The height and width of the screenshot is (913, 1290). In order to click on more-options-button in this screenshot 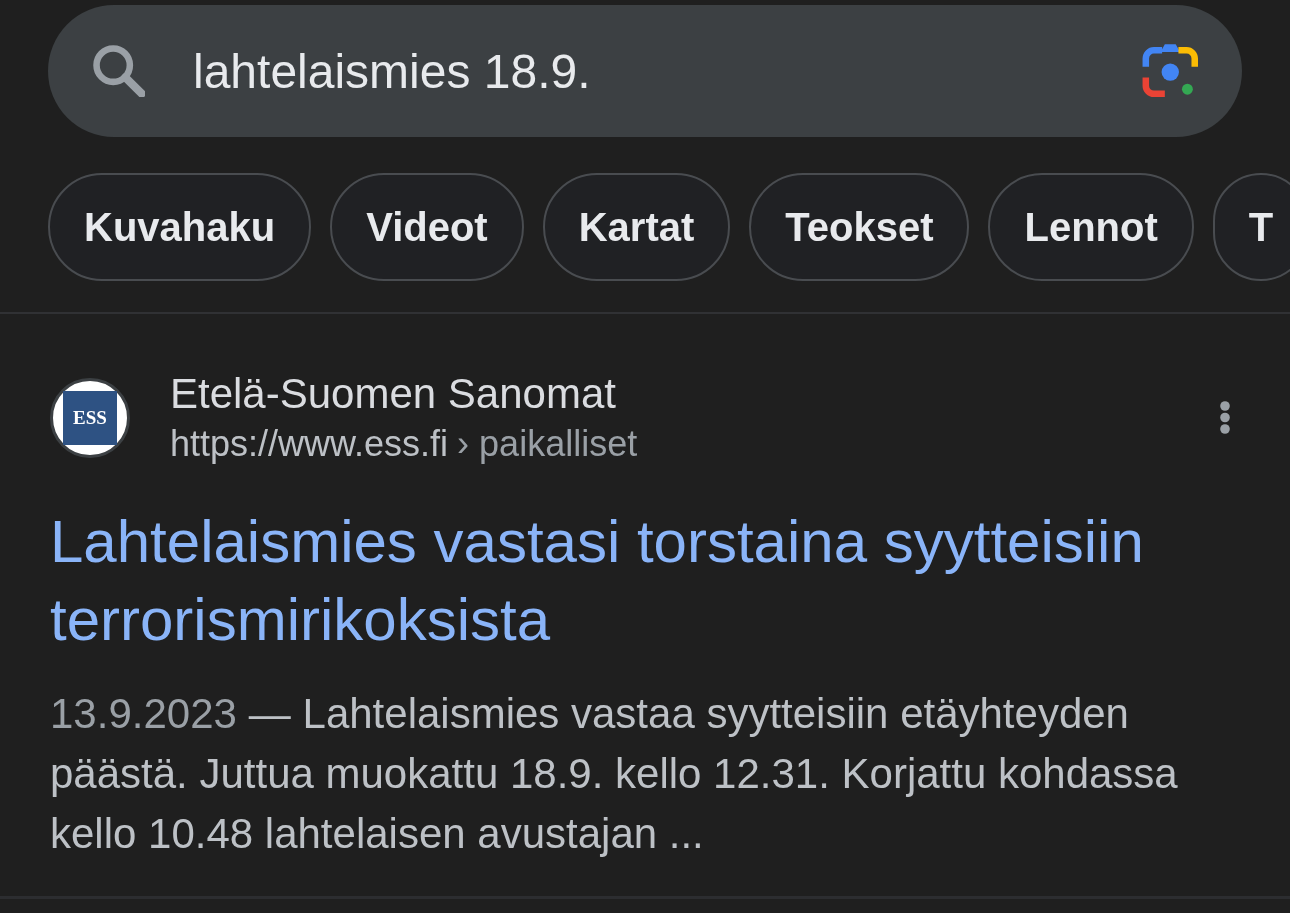, I will do `click(1225, 417)`.